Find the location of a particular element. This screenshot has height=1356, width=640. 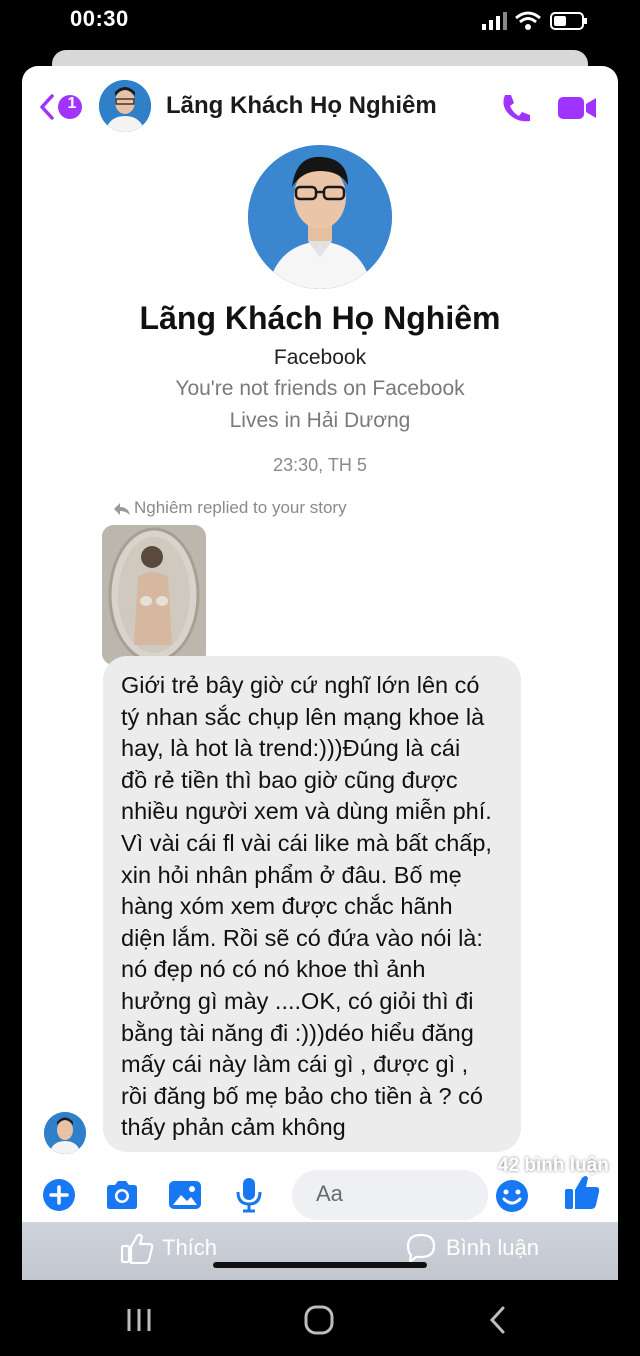

sender-avatar is located at coordinates (65, 1133).